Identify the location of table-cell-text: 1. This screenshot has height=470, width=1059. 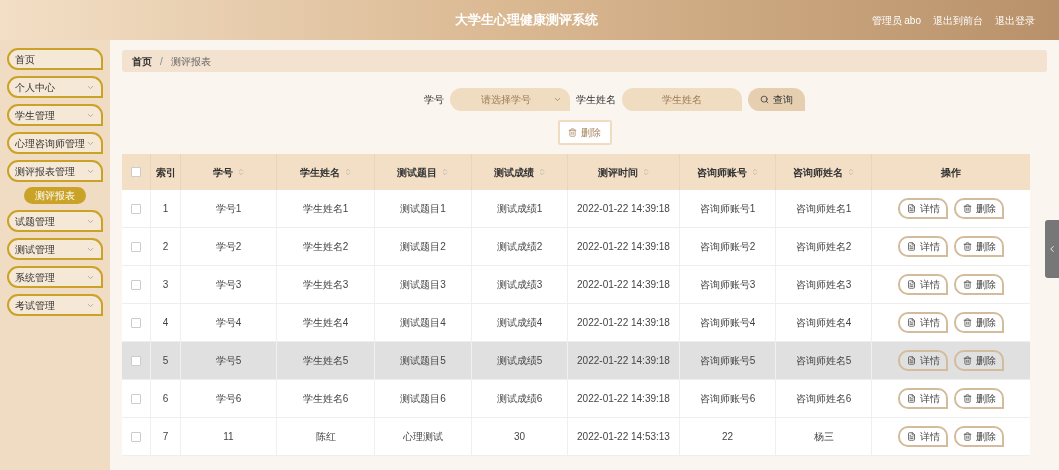
(165, 209).